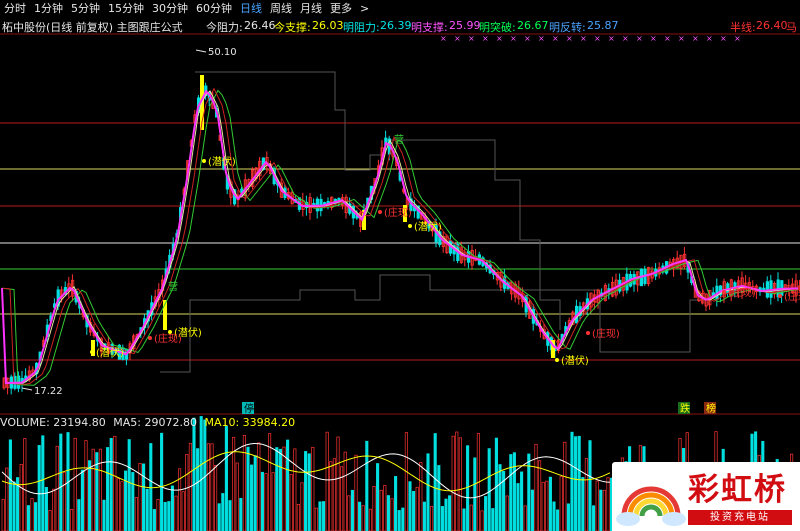 The height and width of the screenshot is (531, 800). What do you see at coordinates (772, 25) in the screenshot?
I see `half-line-value: 26.40` at bounding box center [772, 25].